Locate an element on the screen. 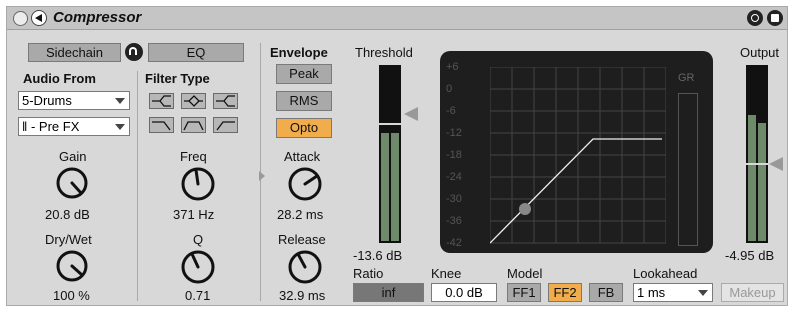 The width and height of the screenshot is (792, 309). audio-source-value: 5-Drums is located at coordinates (47, 100).